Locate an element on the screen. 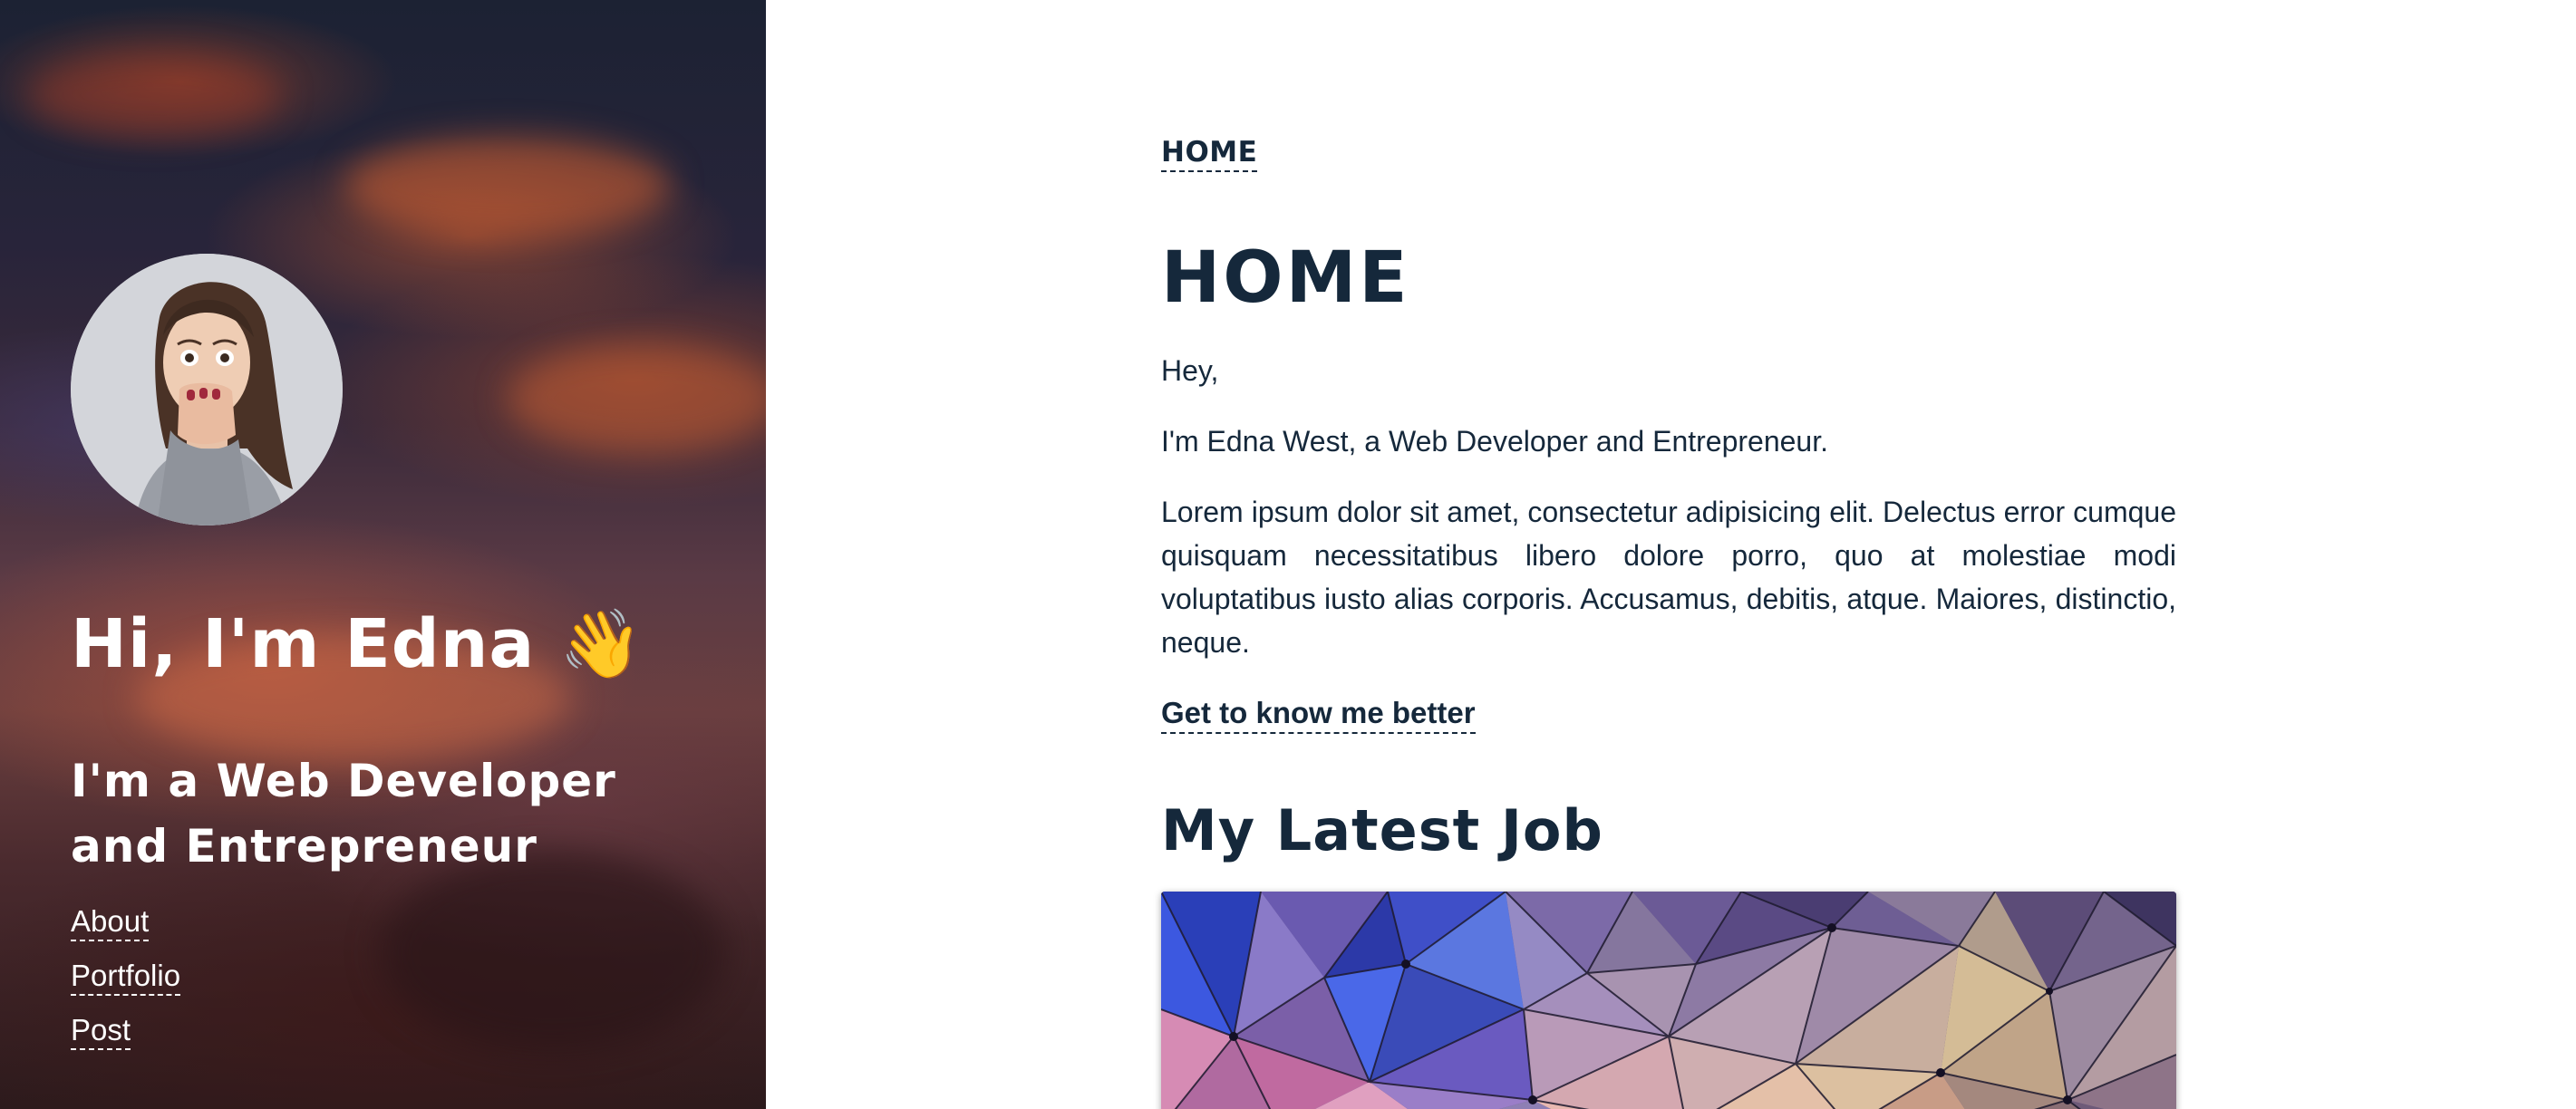 The width and height of the screenshot is (2576, 1109). nav-link-post: Post is located at coordinates (101, 1031).